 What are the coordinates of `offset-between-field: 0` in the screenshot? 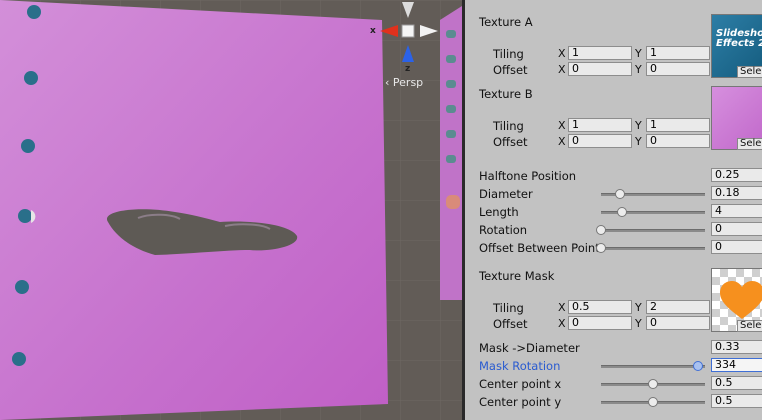 It's located at (736, 247).